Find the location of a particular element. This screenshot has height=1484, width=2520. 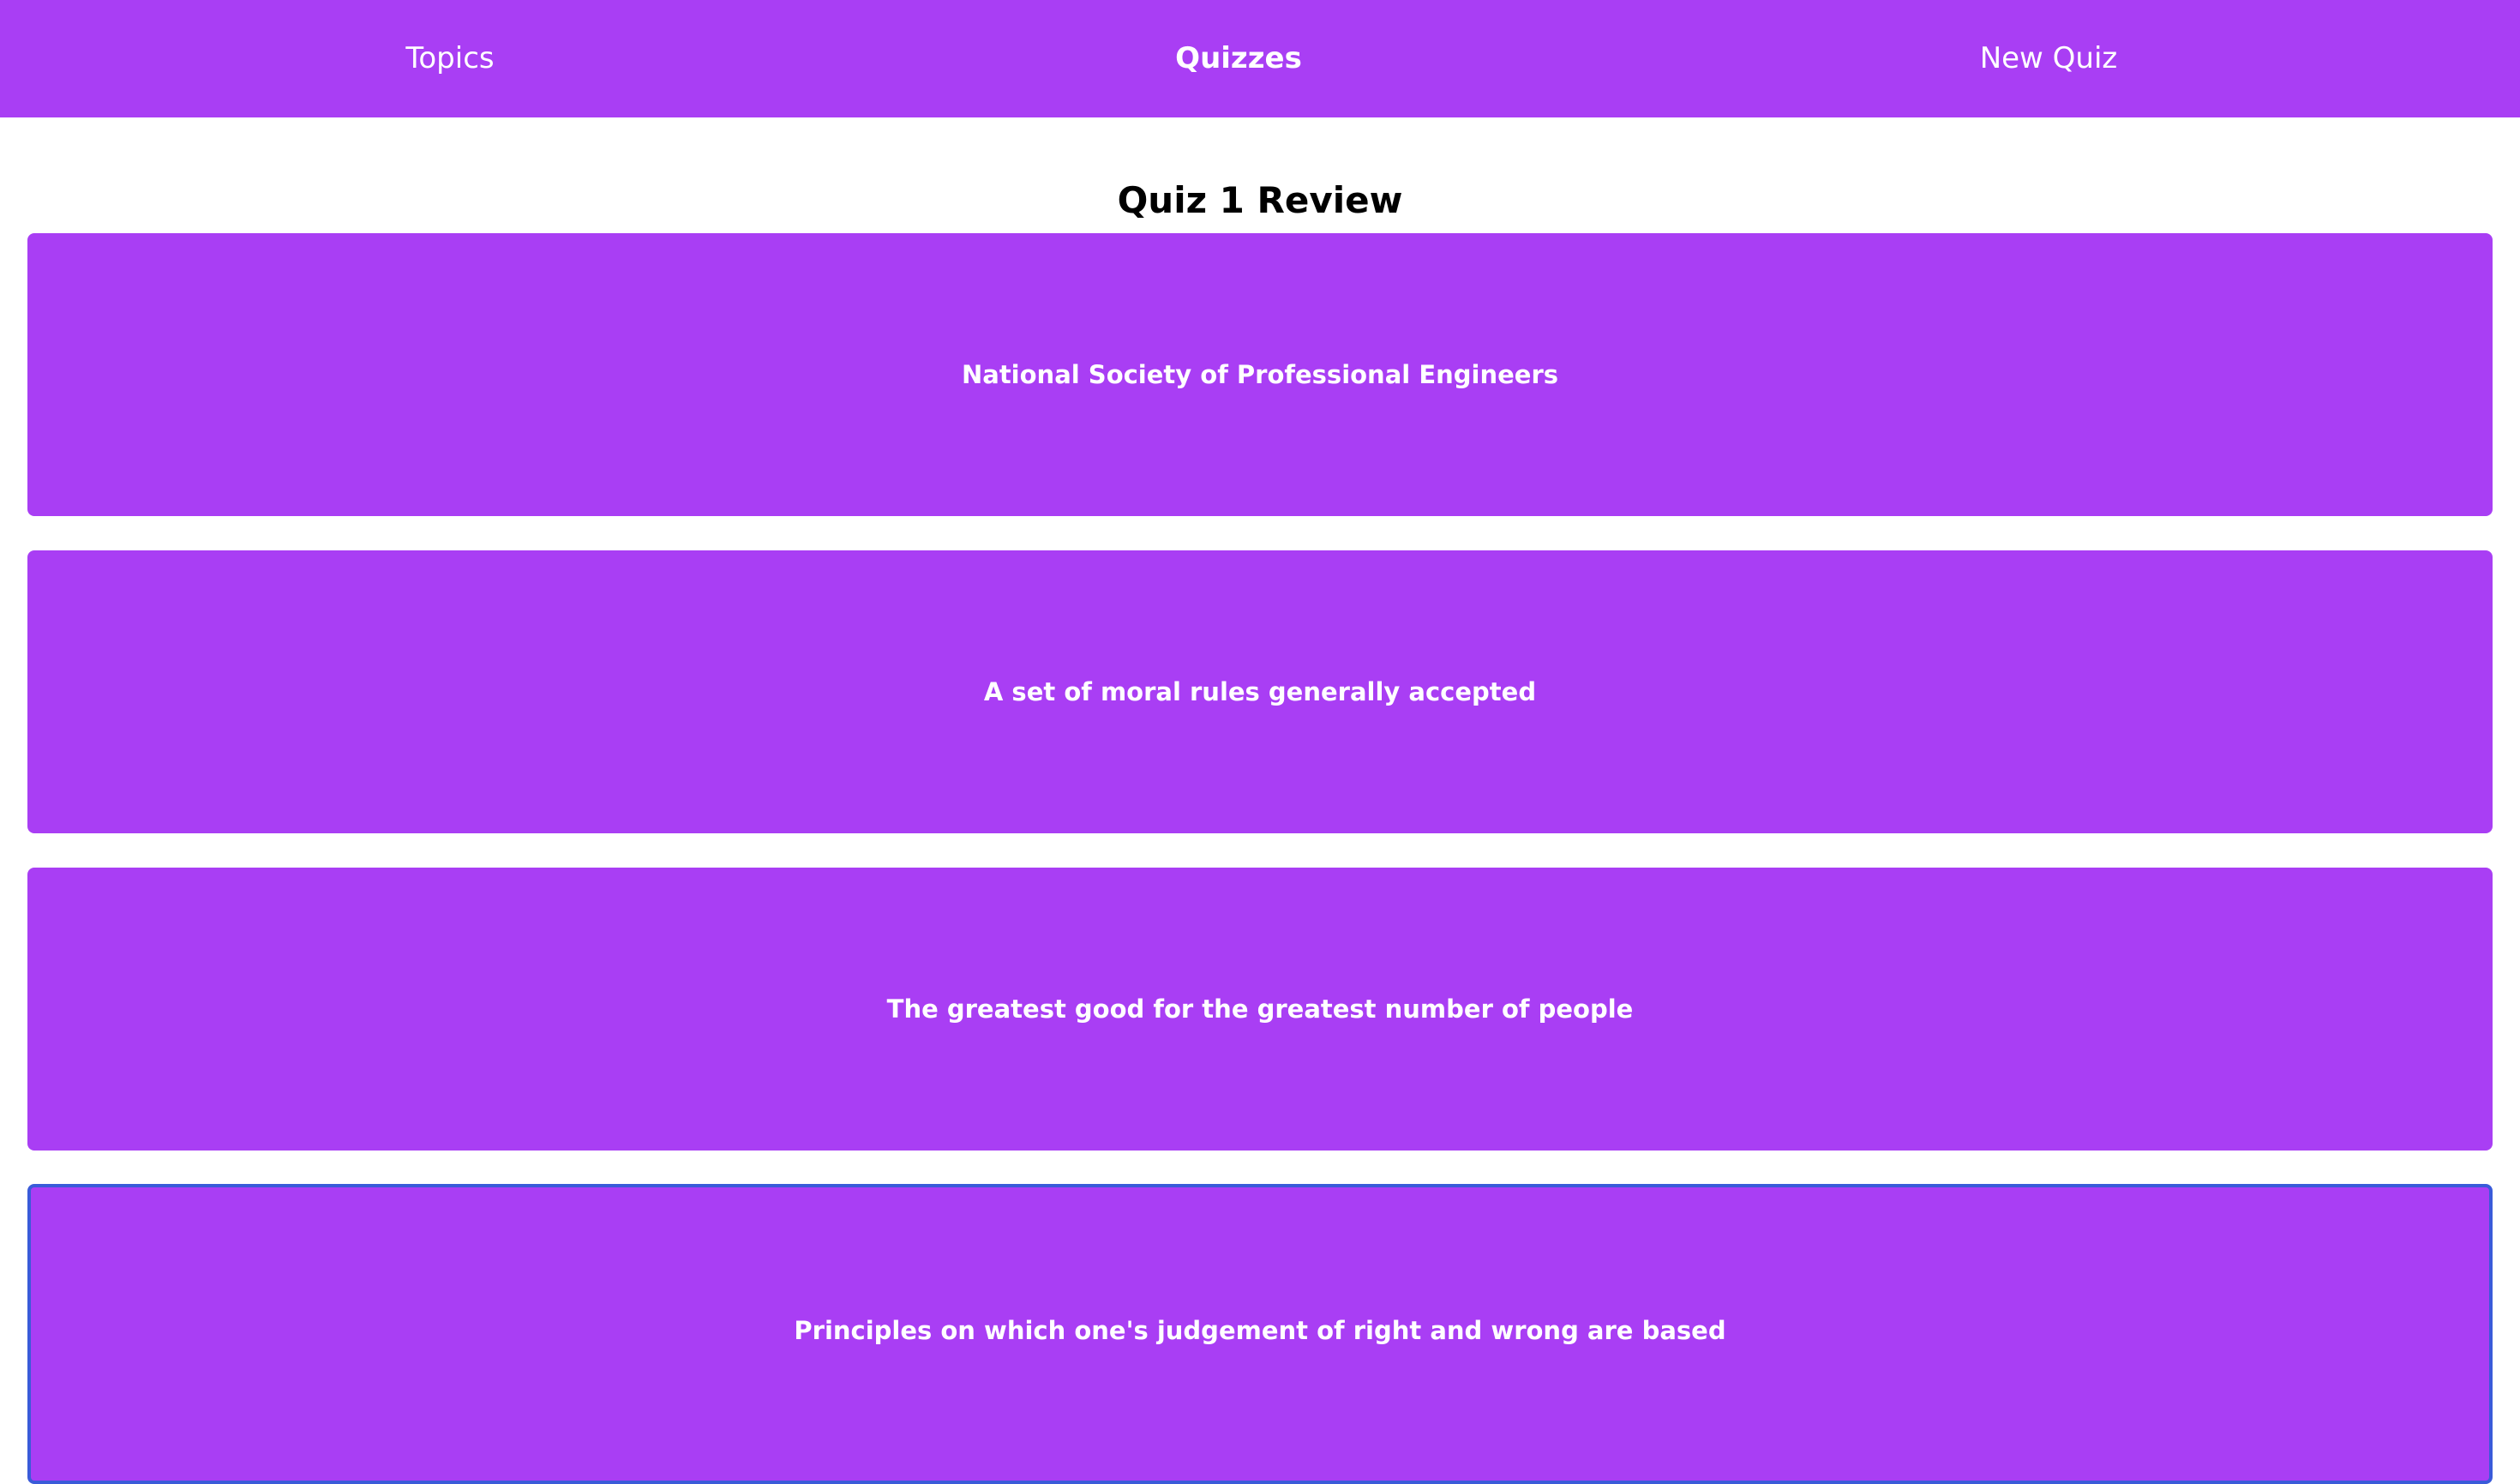

nav-quizzes-link: Quizzes is located at coordinates (1238, 59).